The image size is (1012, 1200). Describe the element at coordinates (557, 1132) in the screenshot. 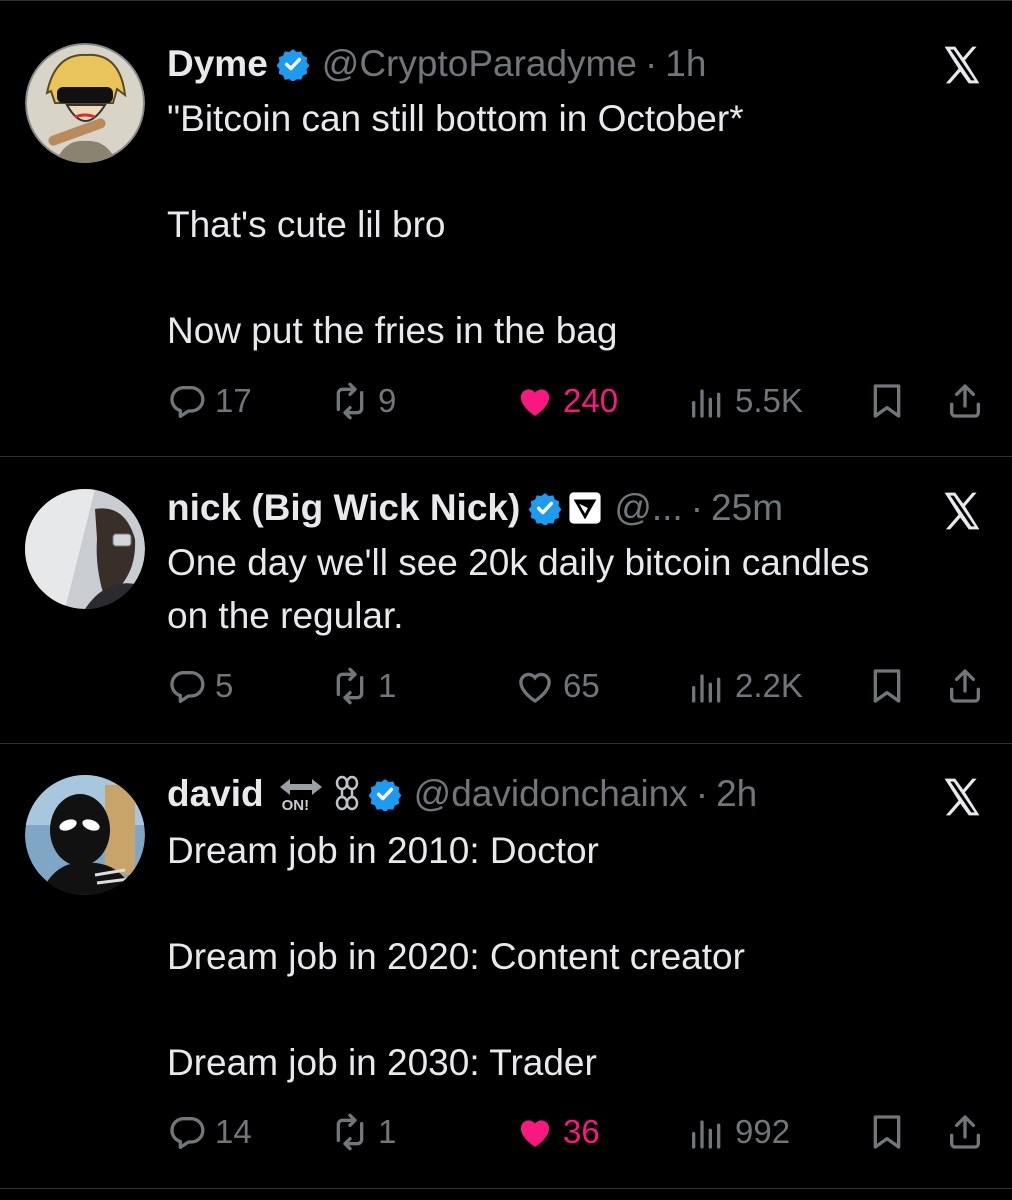

I see `like-button: 36` at that location.